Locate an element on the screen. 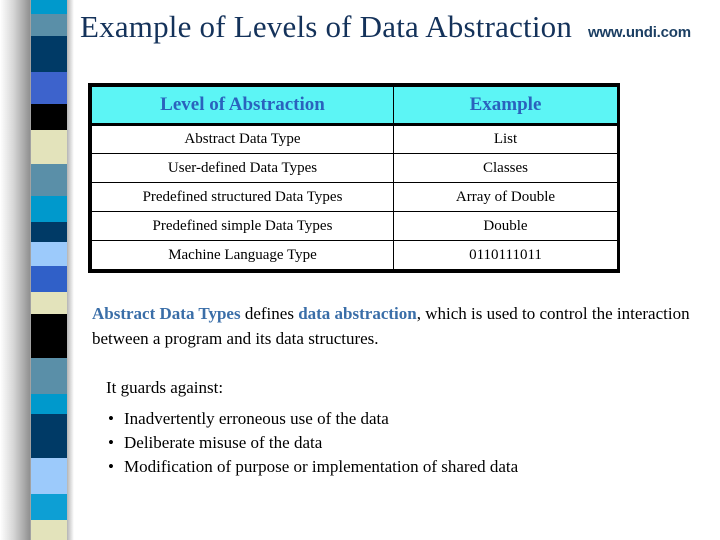  color-stripe-column is located at coordinates (49, 270).